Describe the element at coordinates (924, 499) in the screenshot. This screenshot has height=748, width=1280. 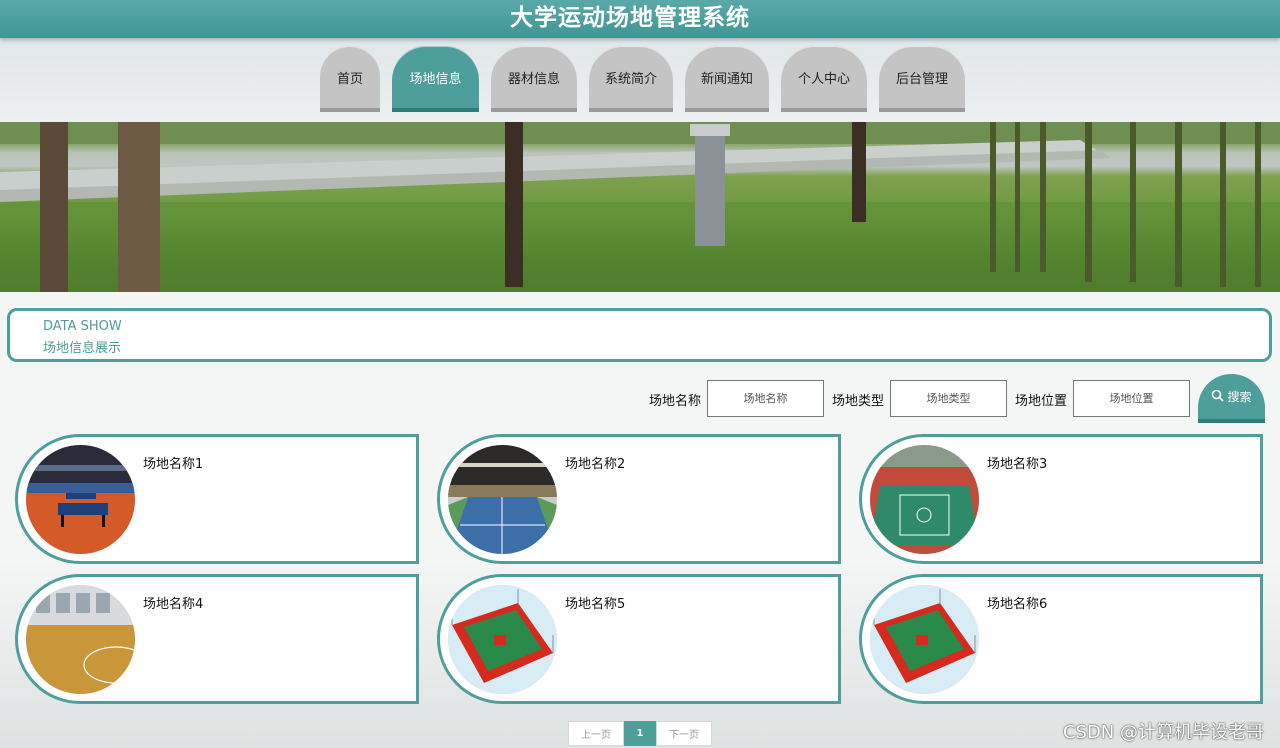
I see `venue-image-outdoor-court` at that location.